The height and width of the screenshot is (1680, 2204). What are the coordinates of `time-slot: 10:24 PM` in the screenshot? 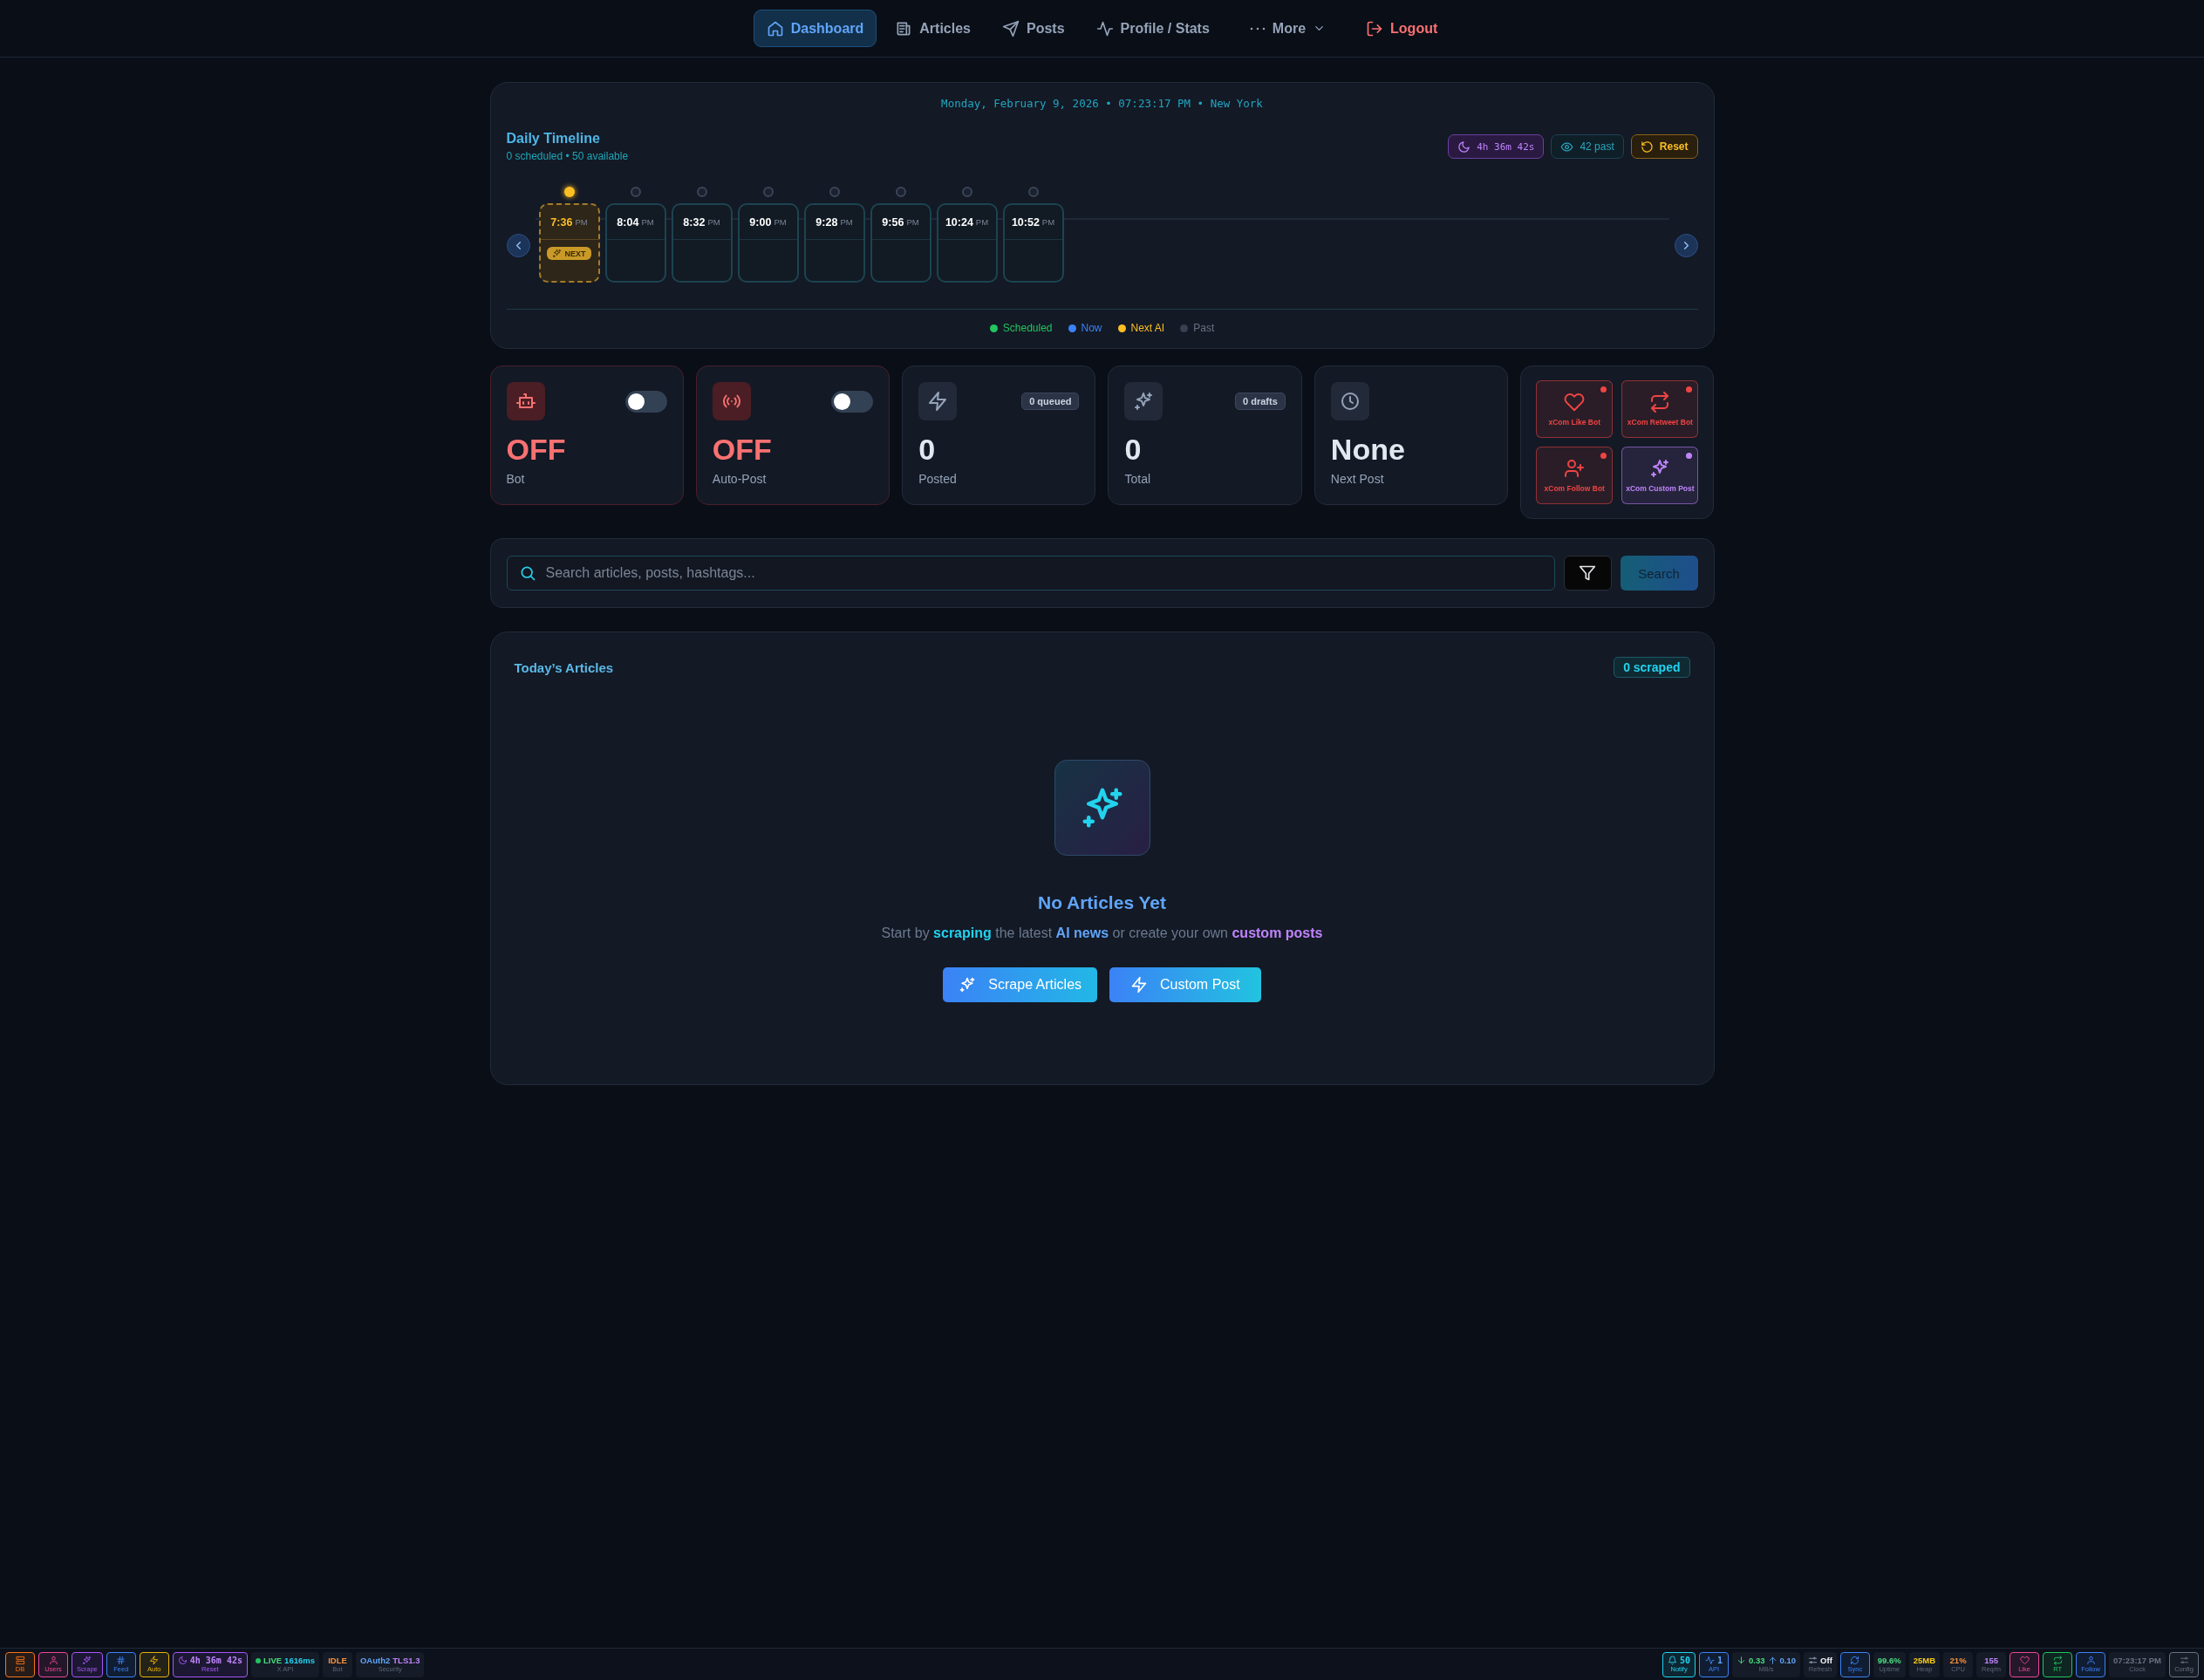 It's located at (967, 243).